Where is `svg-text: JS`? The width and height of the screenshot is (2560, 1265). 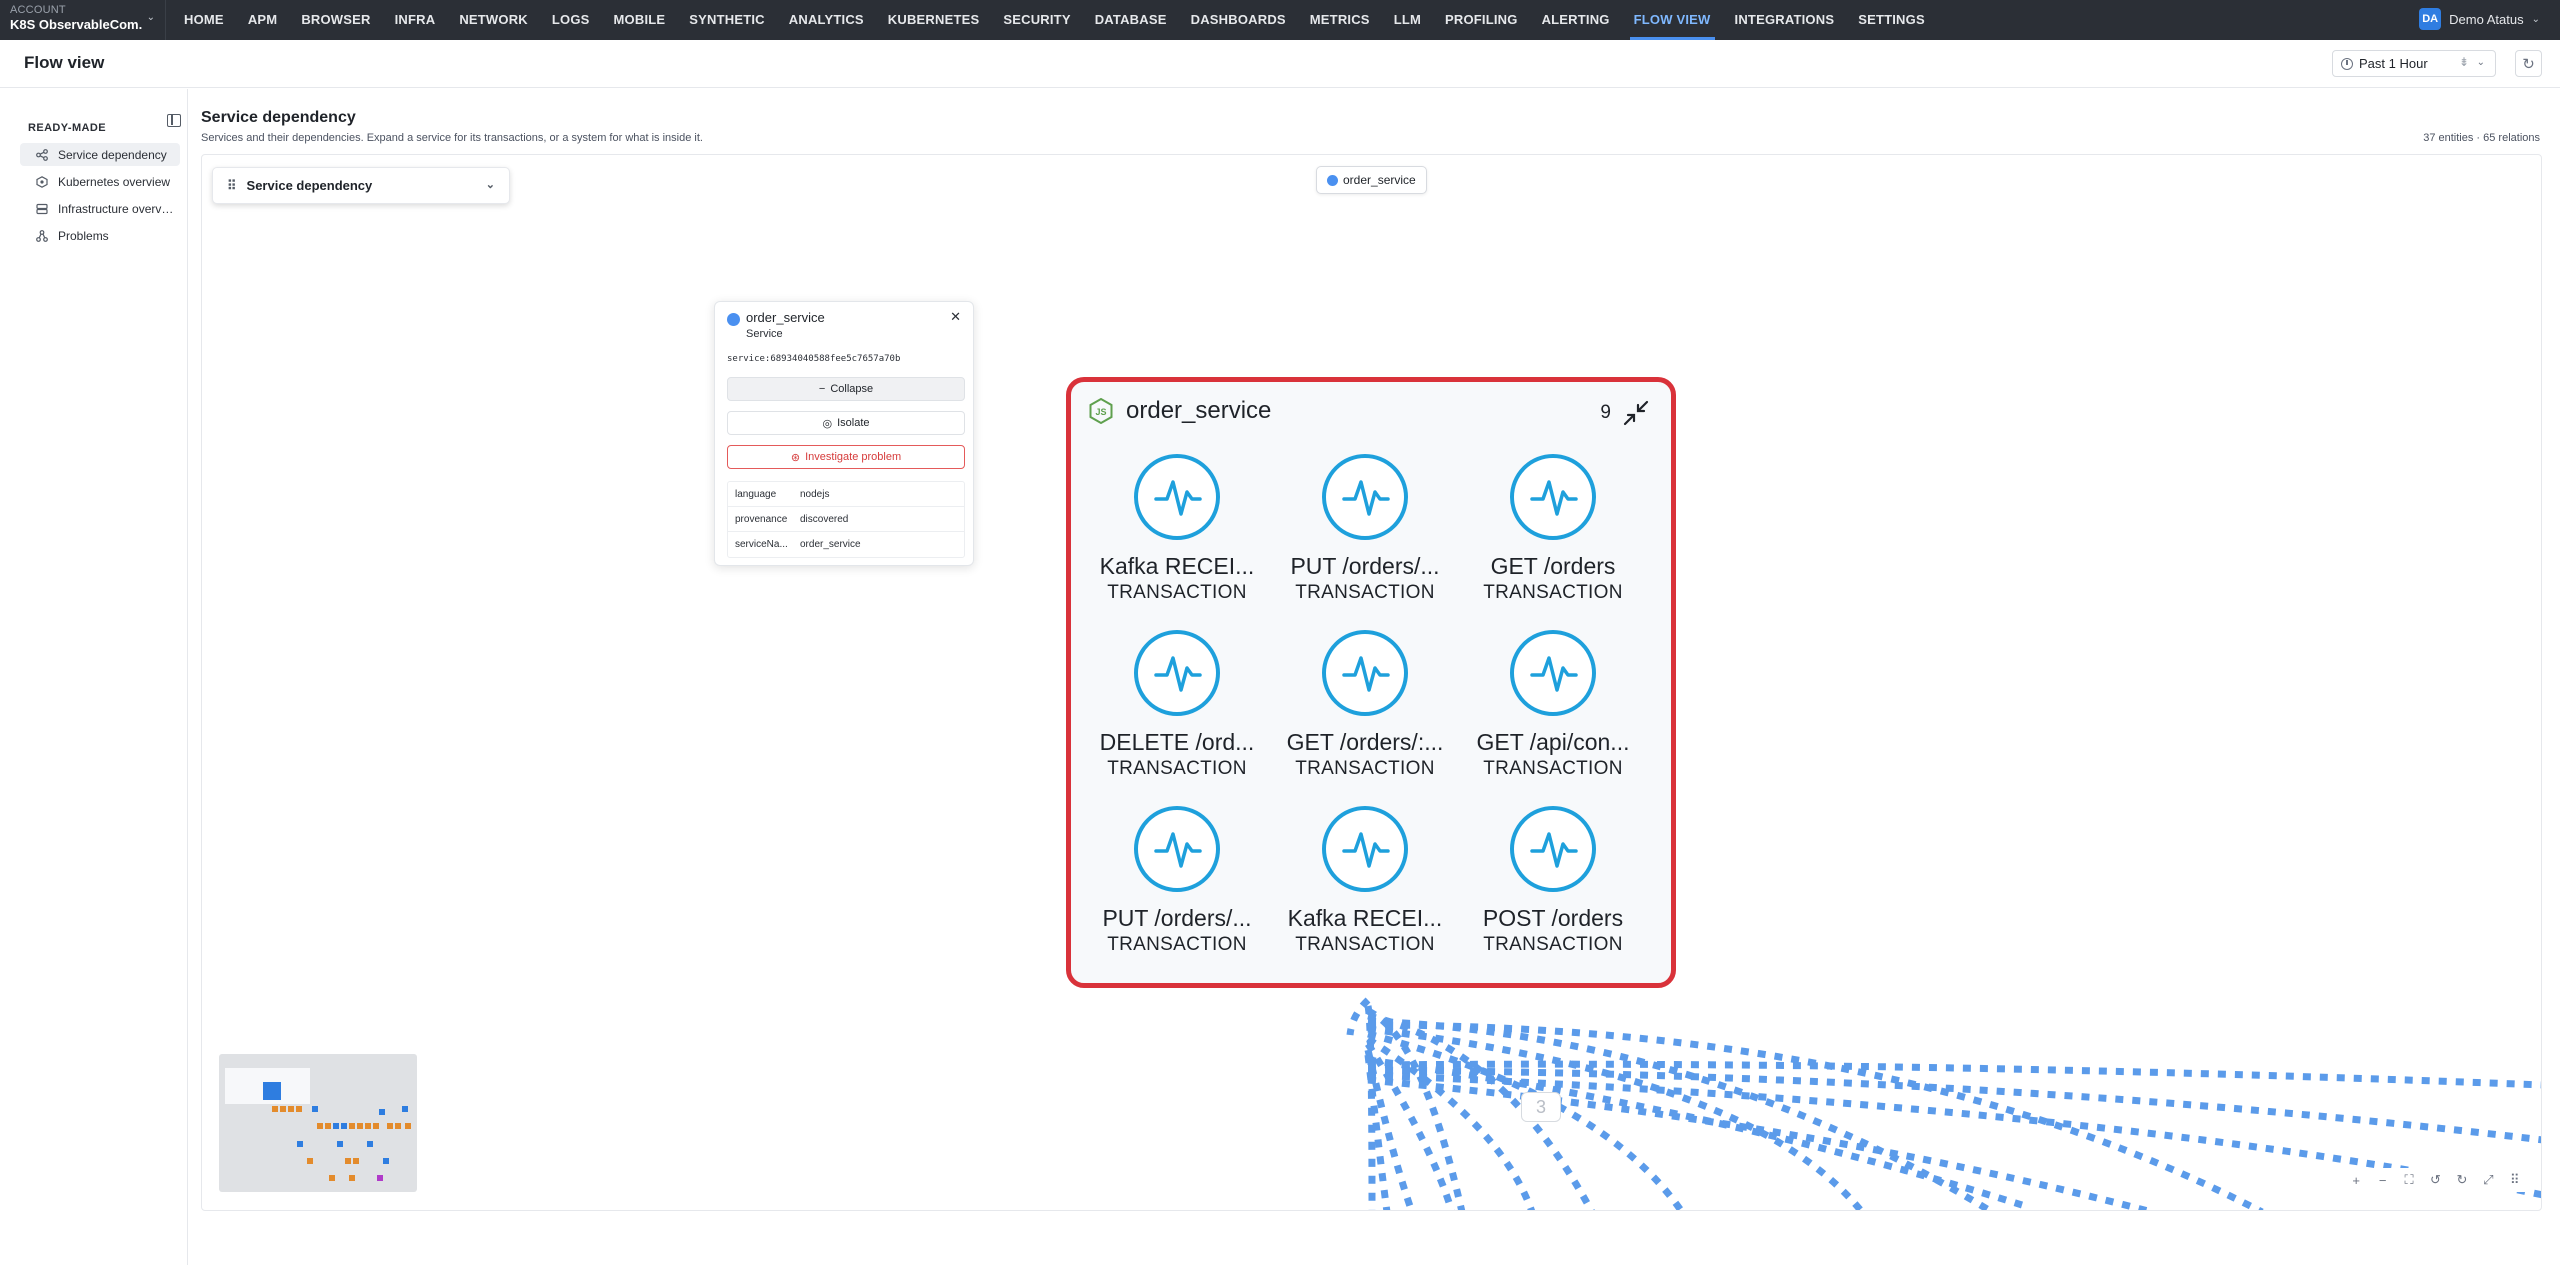 svg-text: JS is located at coordinates (1100, 412).